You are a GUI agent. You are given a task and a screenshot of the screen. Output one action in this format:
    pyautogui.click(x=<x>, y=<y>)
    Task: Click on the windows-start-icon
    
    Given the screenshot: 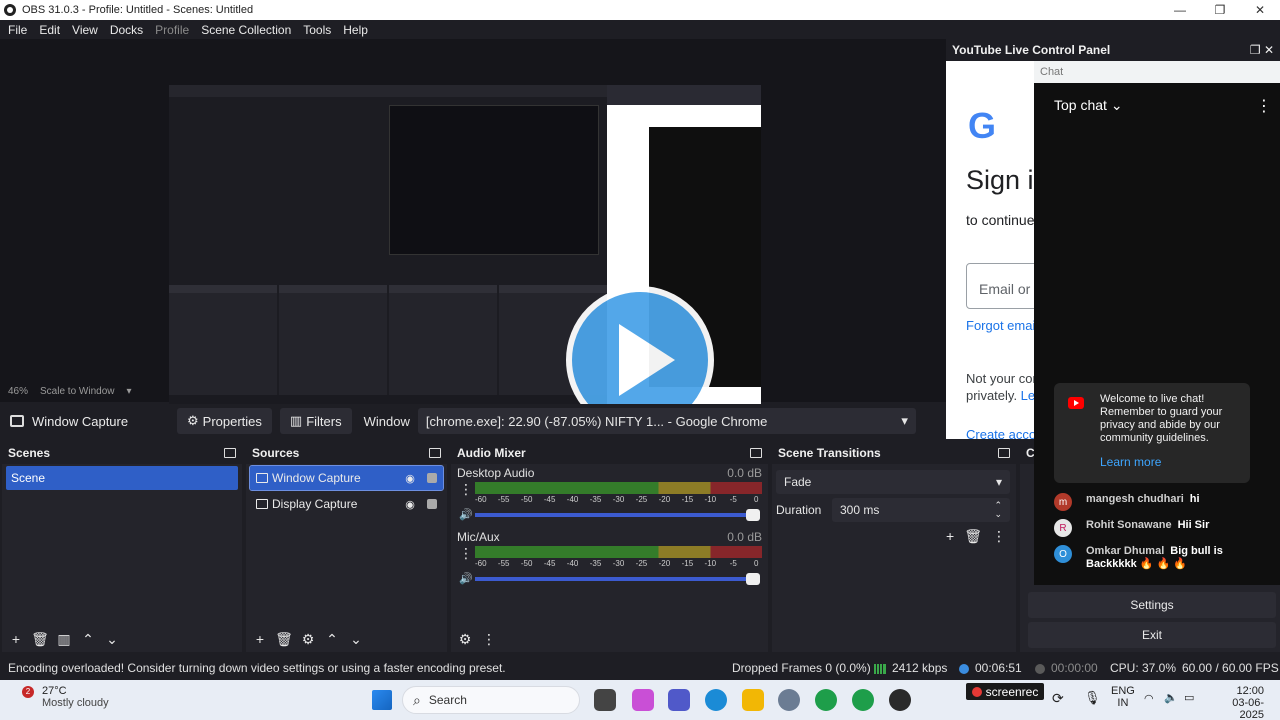 What is the action you would take?
    pyautogui.click(x=382, y=700)
    